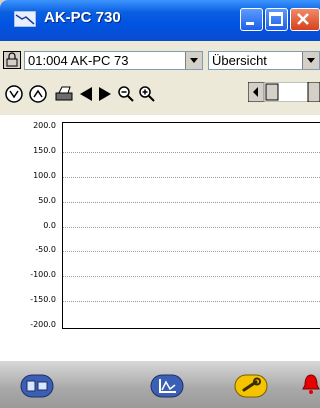  I want to click on scroll-right-icon, so click(105, 94).